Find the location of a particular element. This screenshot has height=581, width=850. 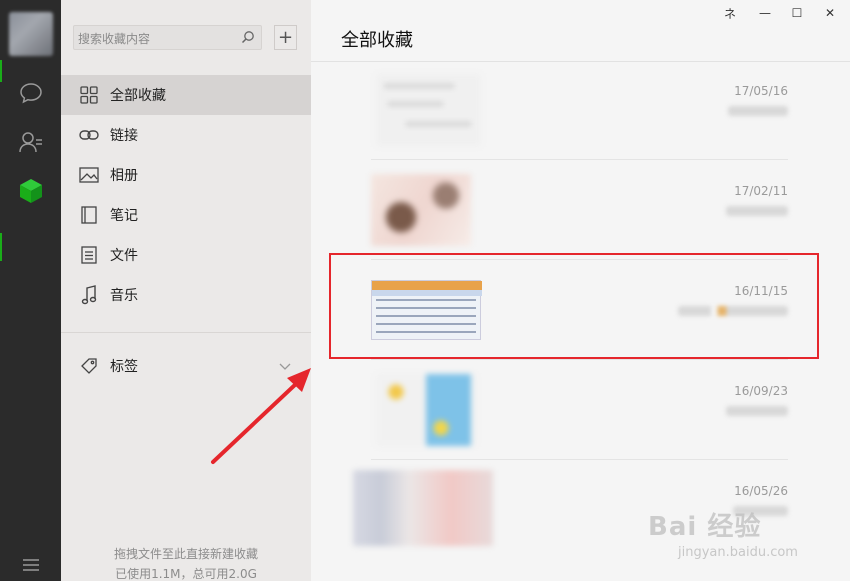

category-label: 相册 is located at coordinates (124, 176).